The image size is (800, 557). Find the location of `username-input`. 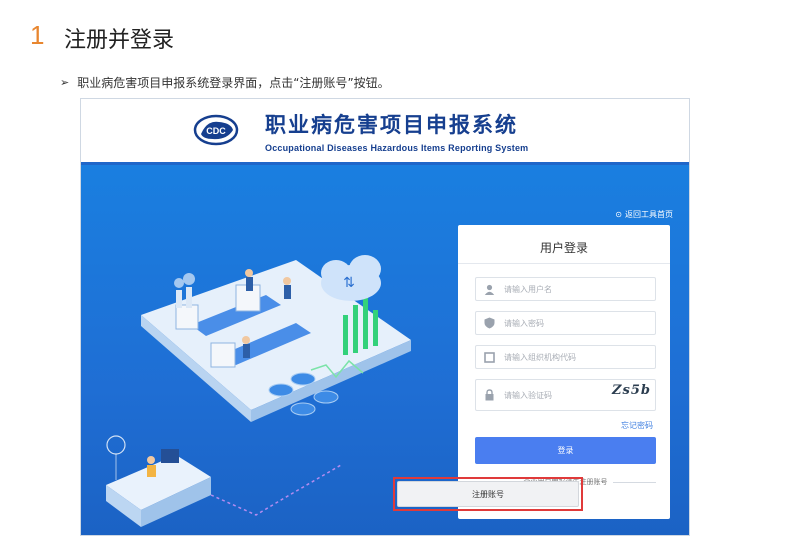

username-input is located at coordinates (559, 289).